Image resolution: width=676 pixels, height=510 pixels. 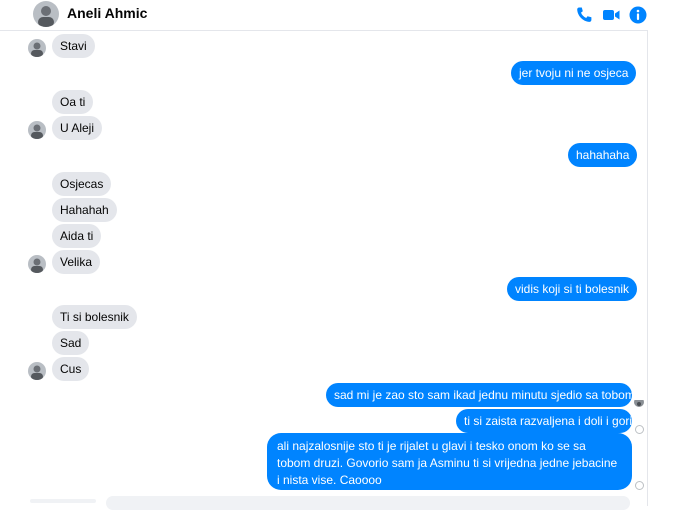 What do you see at coordinates (647, 268) in the screenshot?
I see `panel-divider` at bounding box center [647, 268].